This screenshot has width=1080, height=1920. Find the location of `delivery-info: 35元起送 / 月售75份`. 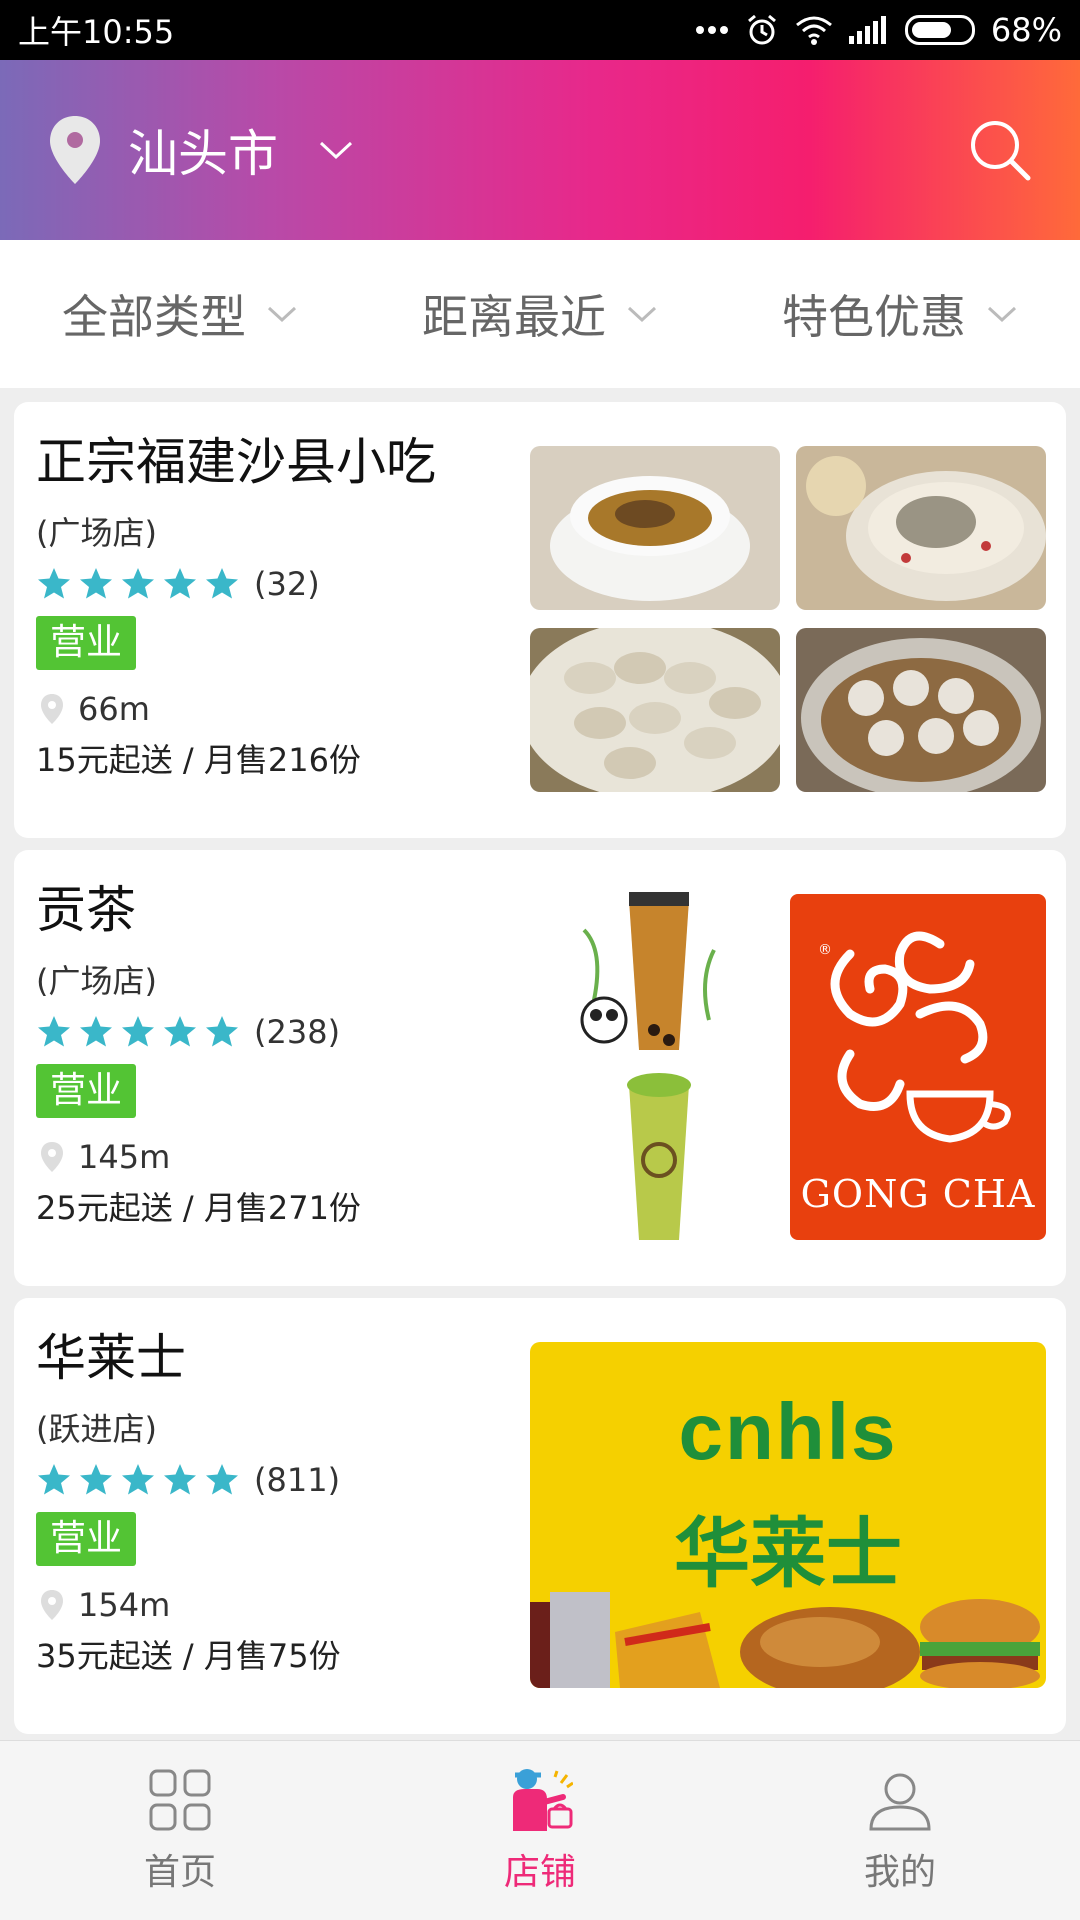

delivery-info: 35元起送 / 月售75份 is located at coordinates (188, 1656).